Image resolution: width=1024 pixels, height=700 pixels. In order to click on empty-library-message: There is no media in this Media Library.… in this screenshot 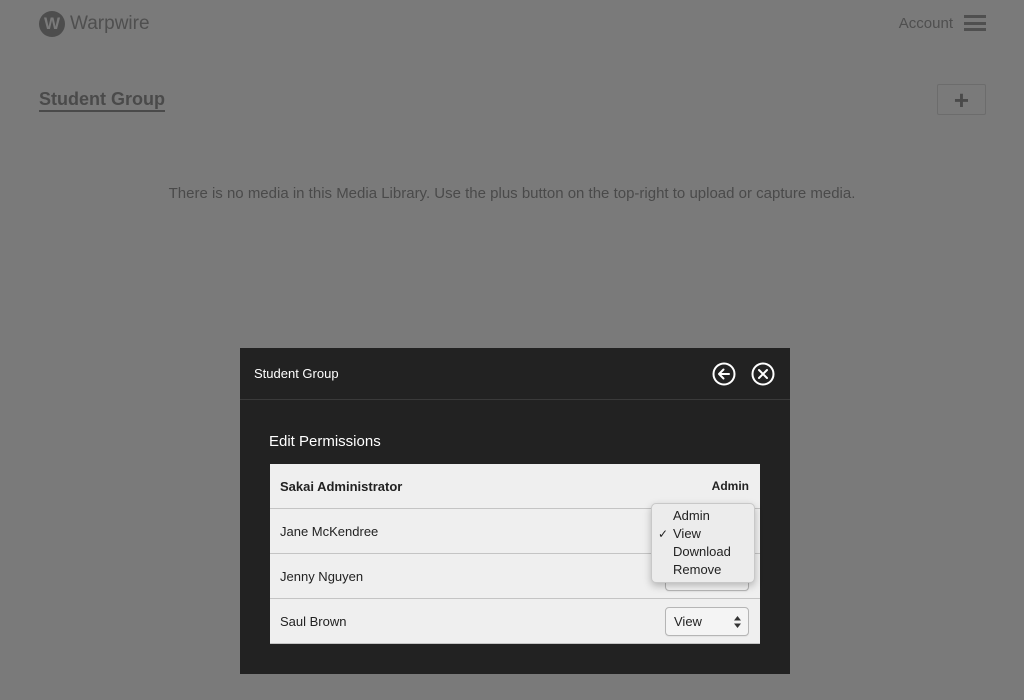, I will do `click(512, 193)`.